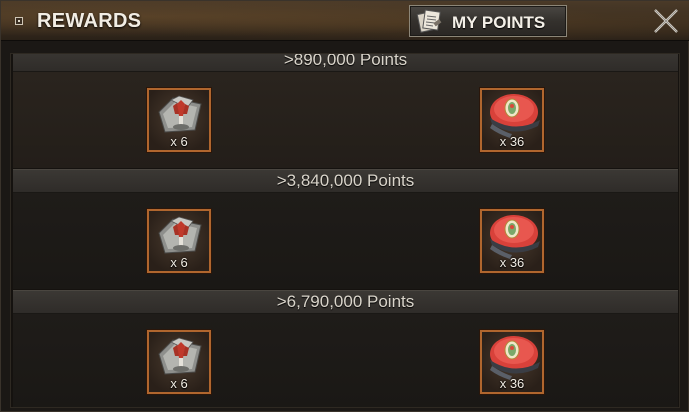  Describe the element at coordinates (429, 21) in the screenshot. I see `document-icon` at that location.